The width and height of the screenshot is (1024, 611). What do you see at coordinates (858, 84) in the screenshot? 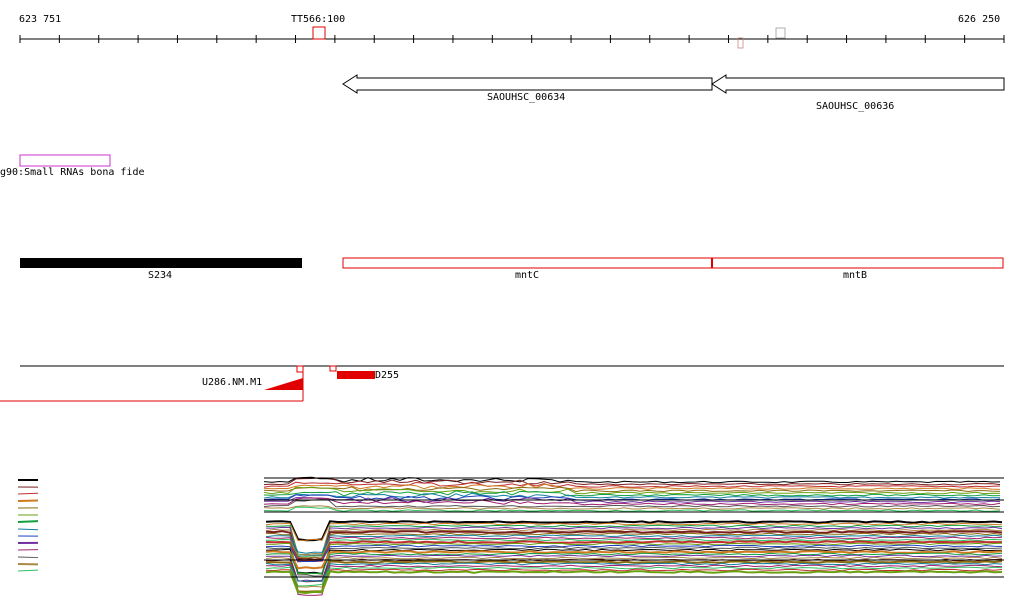
I see `gene-arrow-right` at bounding box center [858, 84].